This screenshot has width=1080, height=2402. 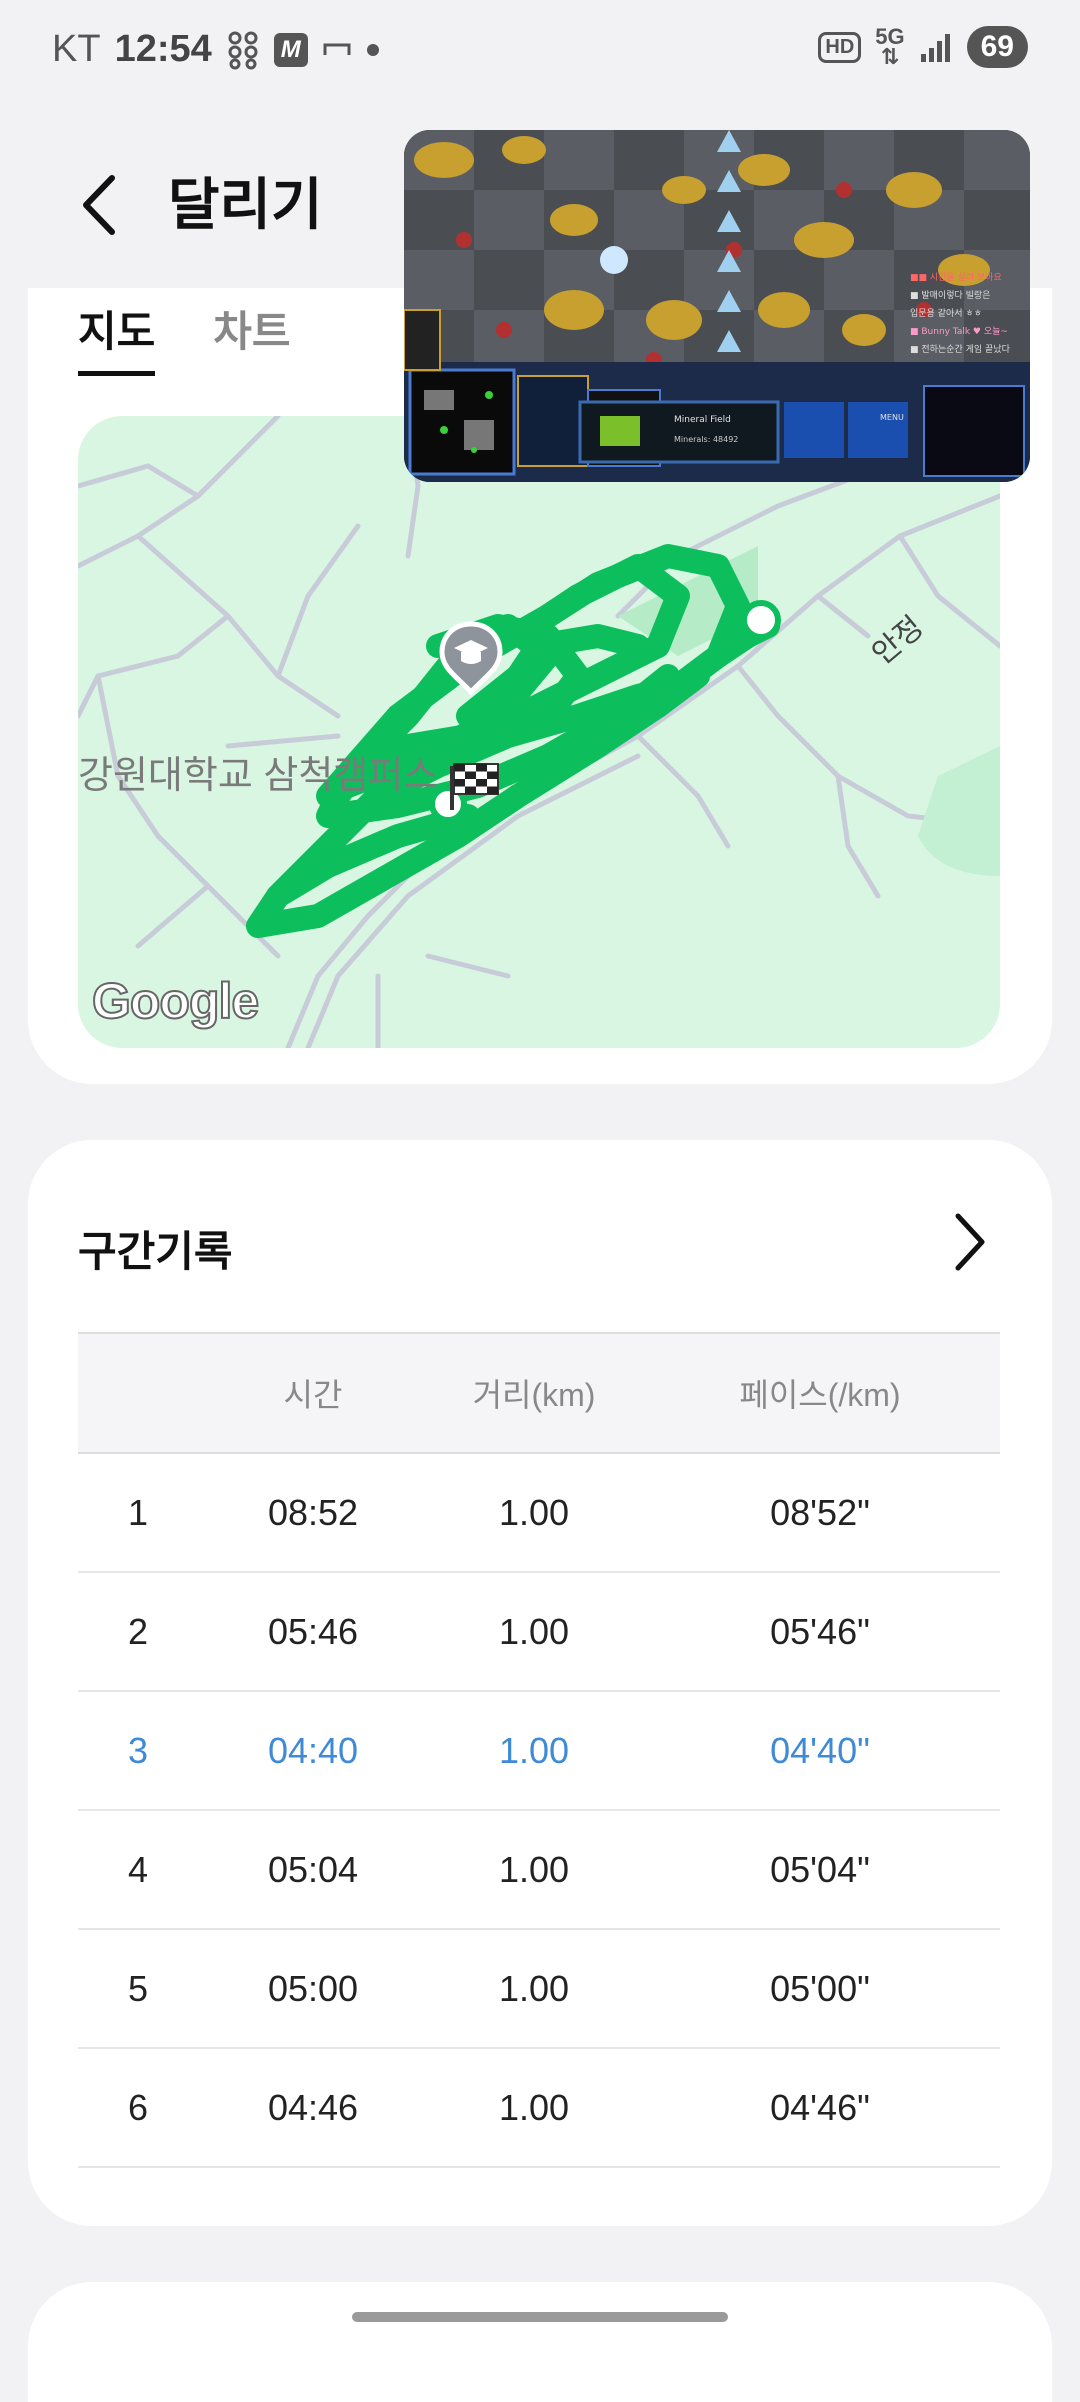 What do you see at coordinates (820, 1632) in the screenshot?
I see `lap-pace: 05'46"` at bounding box center [820, 1632].